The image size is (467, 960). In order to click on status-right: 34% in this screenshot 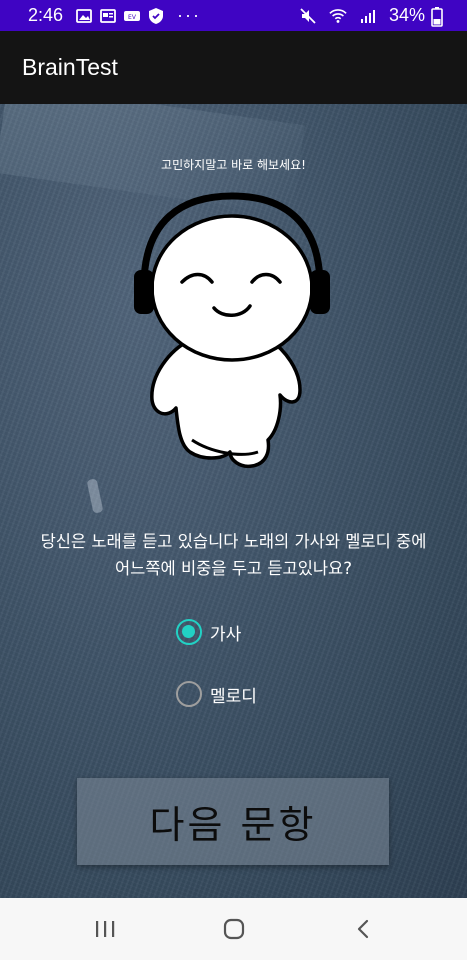, I will do `click(377, 16)`.